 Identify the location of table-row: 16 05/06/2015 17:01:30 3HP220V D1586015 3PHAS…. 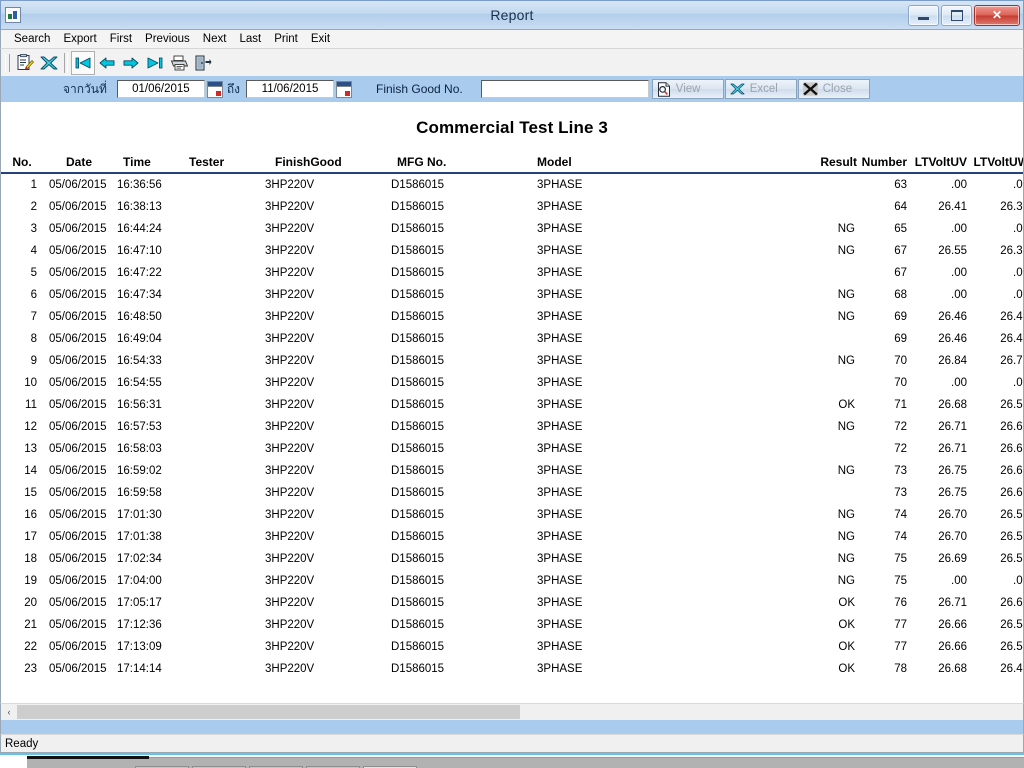
(512, 515).